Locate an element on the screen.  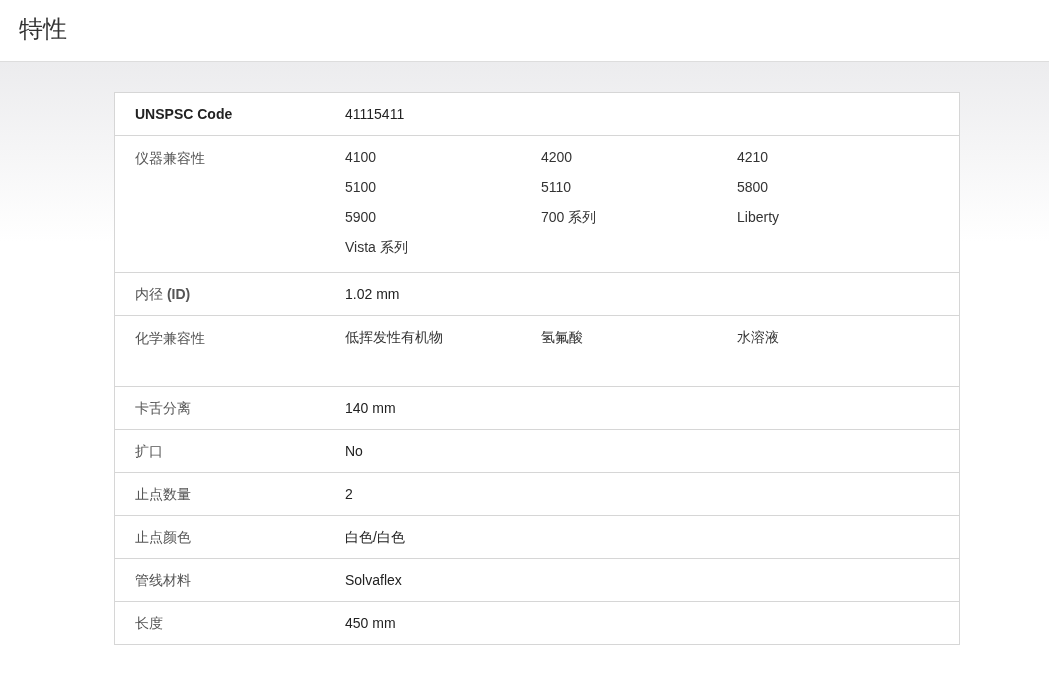
property-label: 化学兼容性 is located at coordinates (170, 338).